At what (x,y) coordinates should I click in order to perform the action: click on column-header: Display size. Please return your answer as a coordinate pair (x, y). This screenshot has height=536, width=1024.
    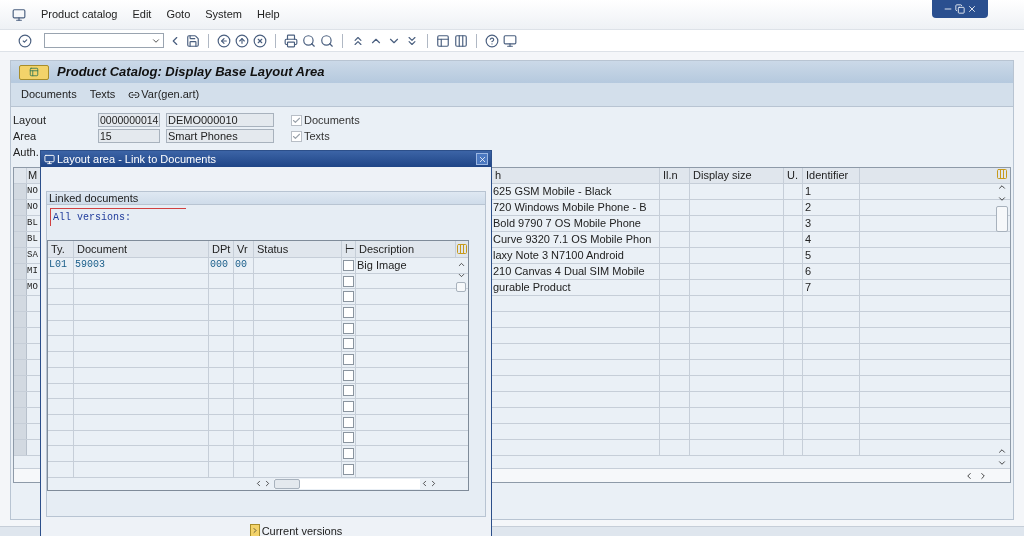
    Looking at the image, I should click on (737, 175).